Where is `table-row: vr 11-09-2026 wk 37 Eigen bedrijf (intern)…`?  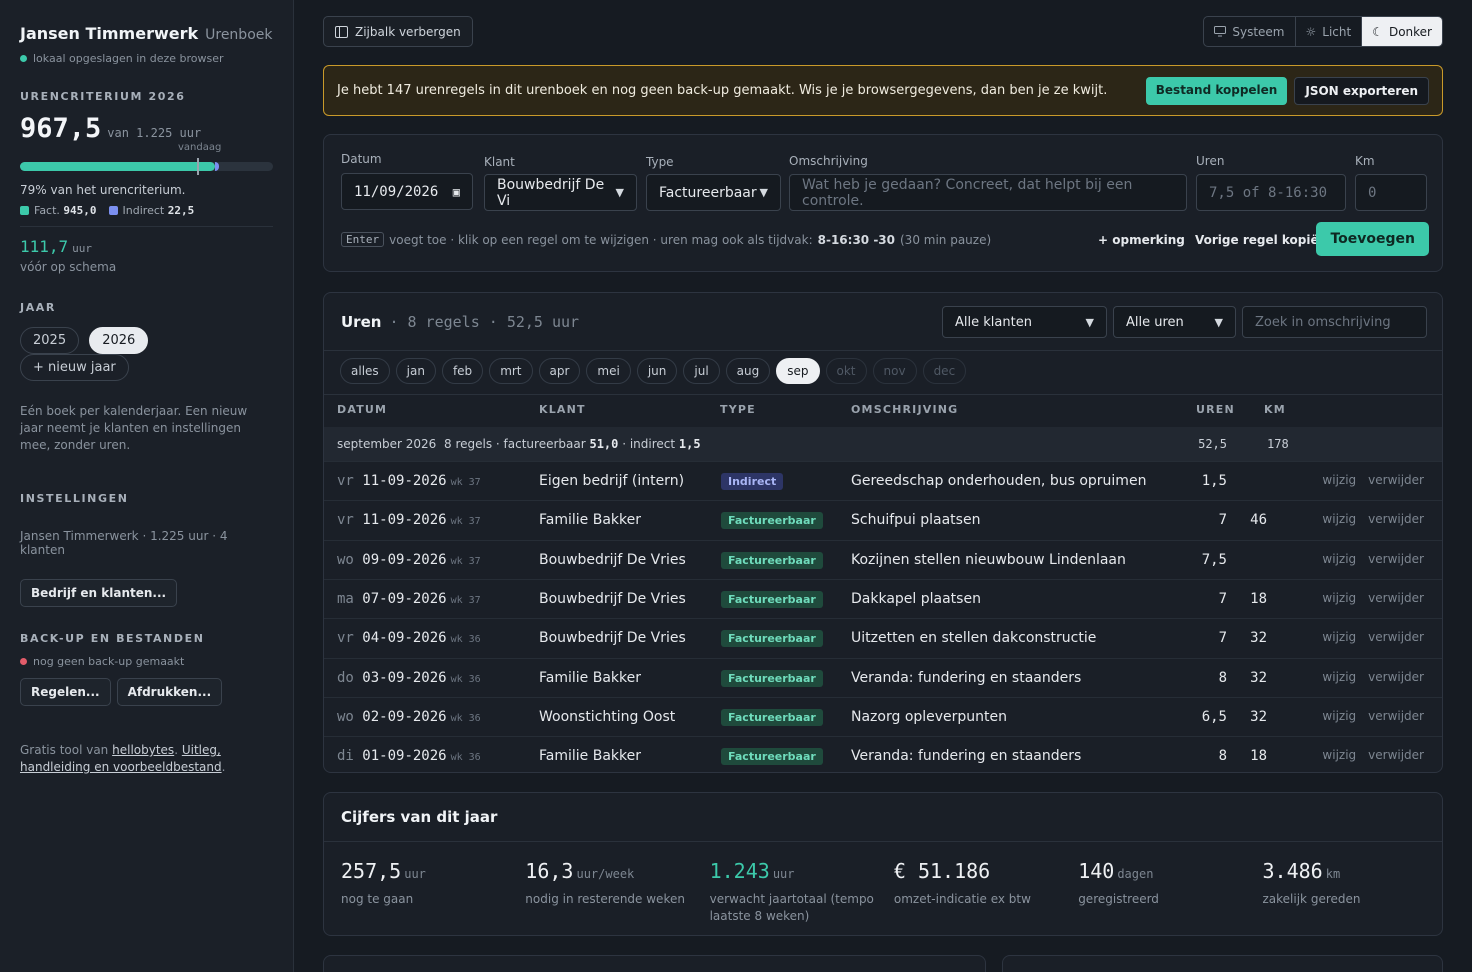
table-row: vr 11-09-2026 wk 37 Eigen bedrijf (intern)… is located at coordinates (883, 480).